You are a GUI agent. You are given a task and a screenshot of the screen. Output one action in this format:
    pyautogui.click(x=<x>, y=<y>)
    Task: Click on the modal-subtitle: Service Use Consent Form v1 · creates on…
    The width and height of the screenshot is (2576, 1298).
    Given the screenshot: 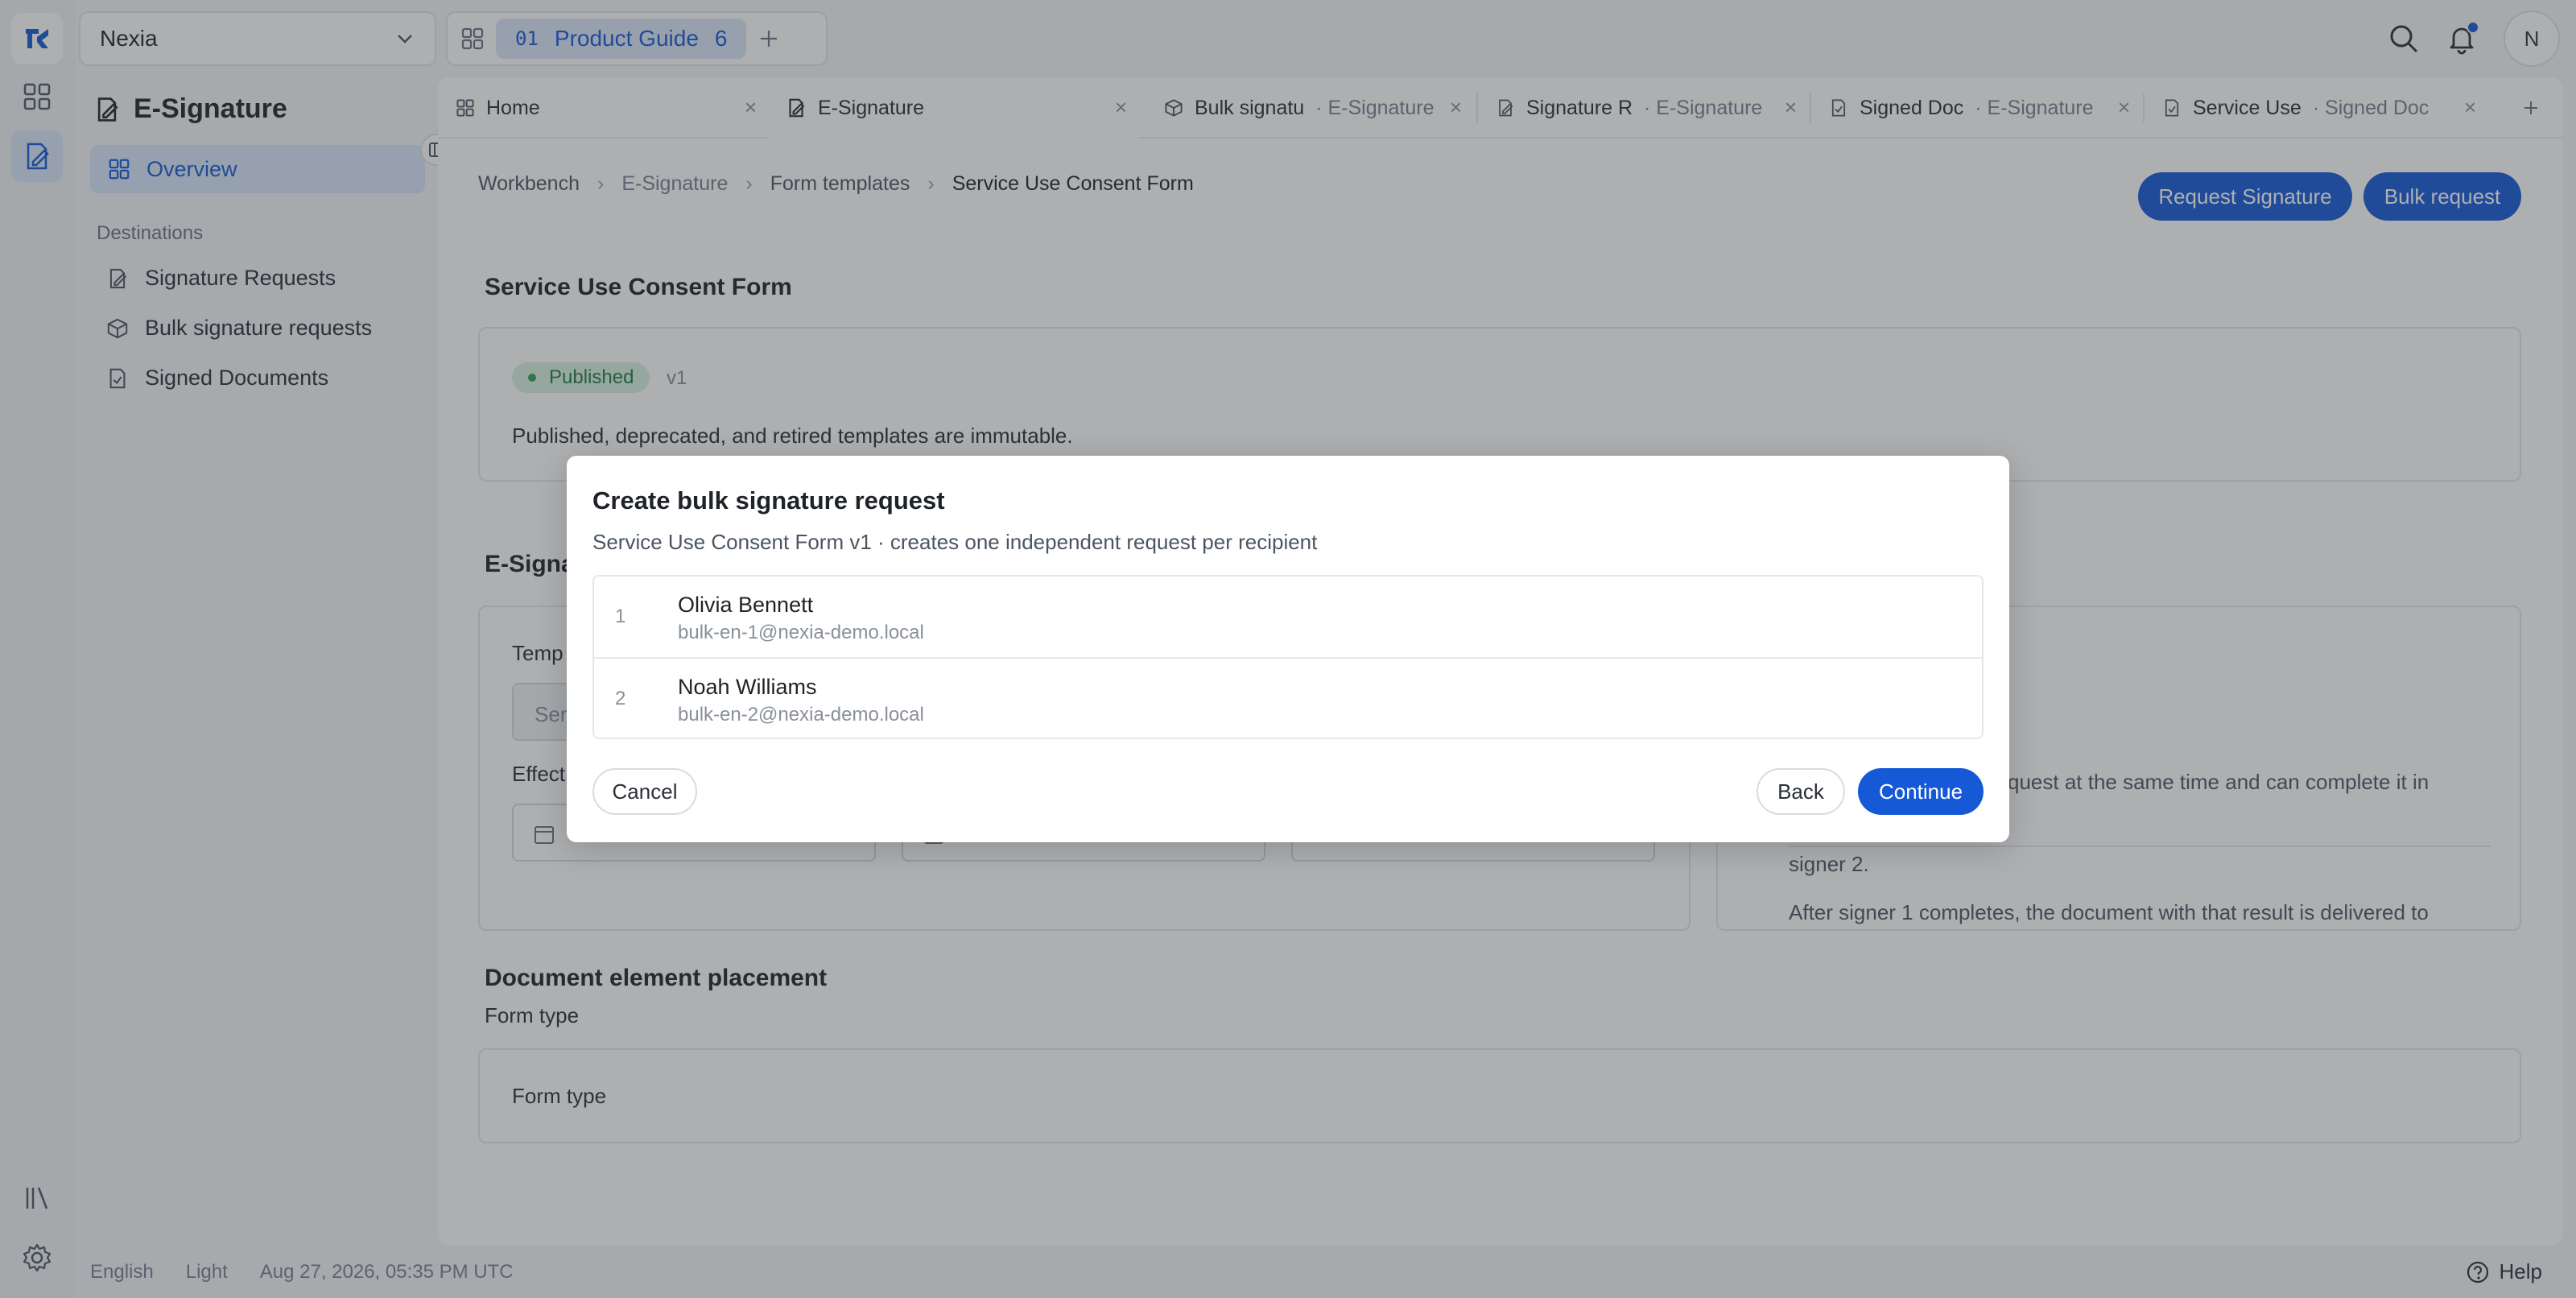 What is the action you would take?
    pyautogui.click(x=955, y=542)
    